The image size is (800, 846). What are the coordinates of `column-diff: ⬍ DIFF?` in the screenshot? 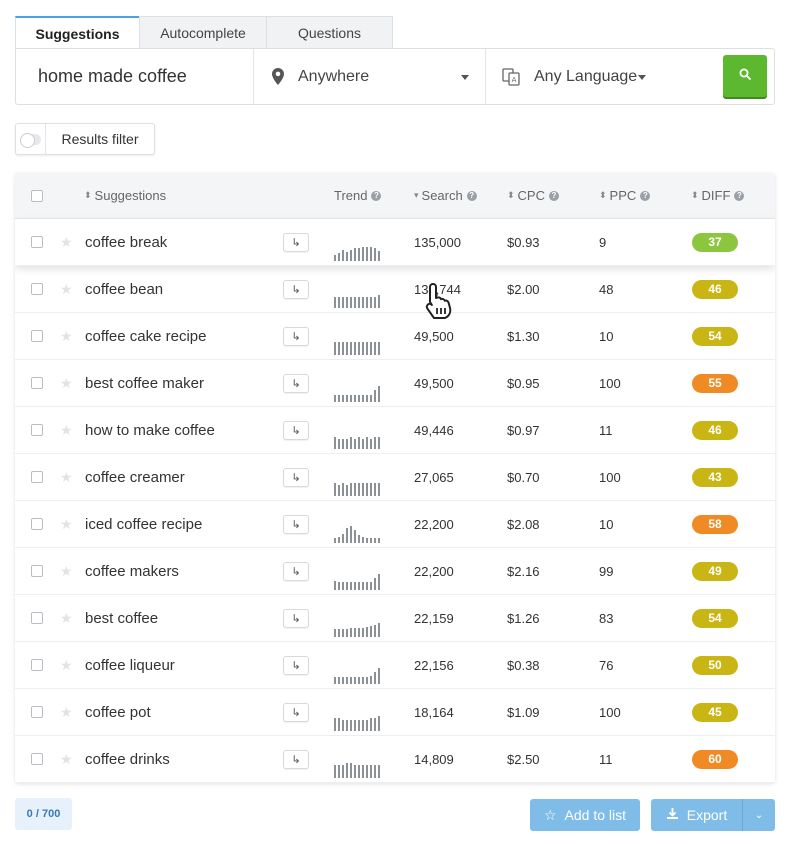 It's located at (718, 195).